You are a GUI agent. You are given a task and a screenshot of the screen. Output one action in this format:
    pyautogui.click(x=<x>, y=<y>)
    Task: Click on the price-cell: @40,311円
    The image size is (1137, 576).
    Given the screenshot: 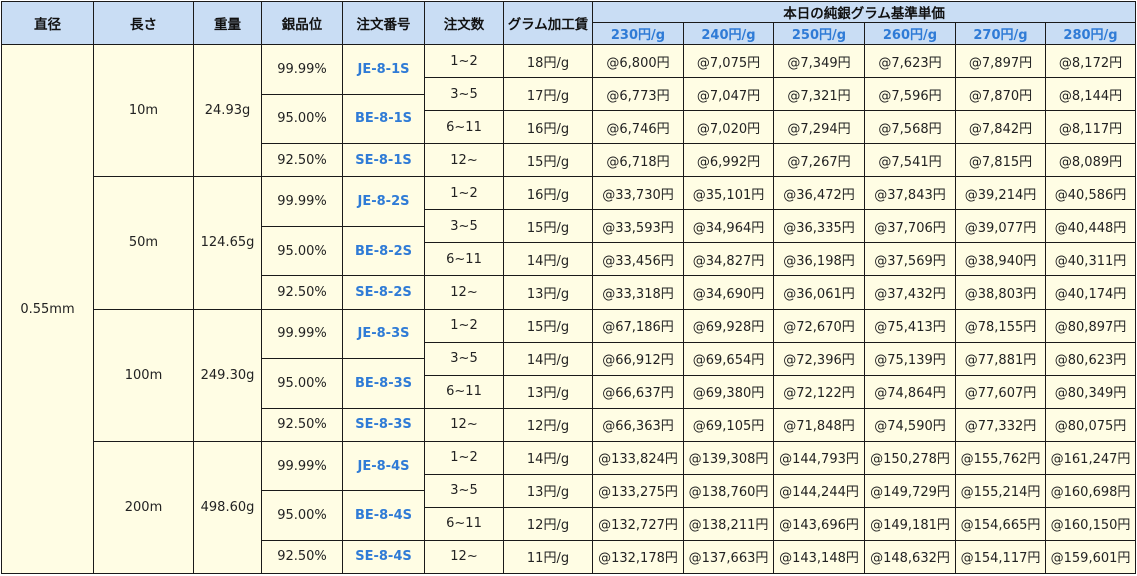 What is the action you would take?
    pyautogui.click(x=1090, y=259)
    